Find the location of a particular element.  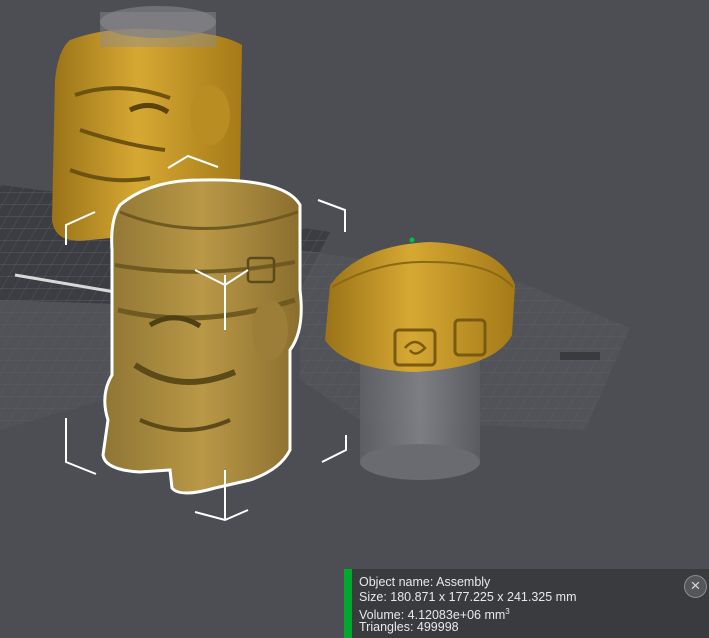

object-size-text: Size: 180.871 x 177.225 x 241.325 mm is located at coordinates (468, 597).